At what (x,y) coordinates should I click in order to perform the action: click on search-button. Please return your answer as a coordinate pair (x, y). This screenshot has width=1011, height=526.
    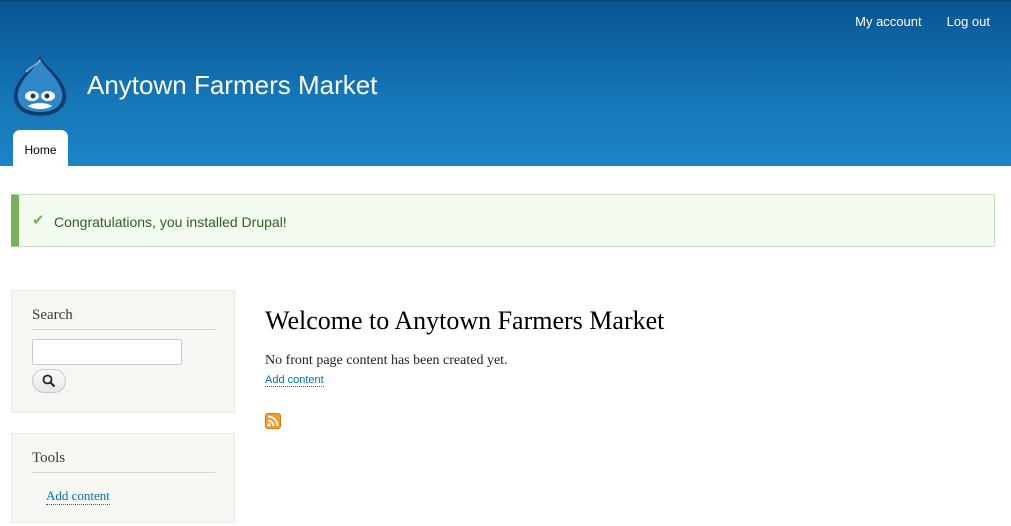
    Looking at the image, I should click on (49, 381).